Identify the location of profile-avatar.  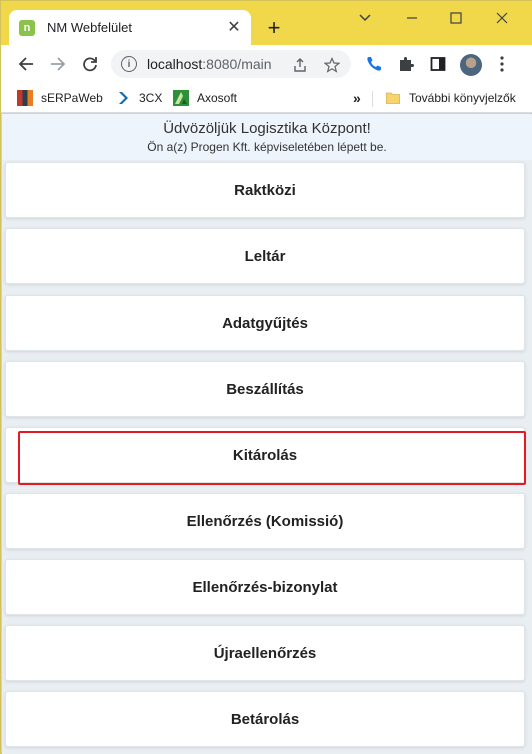
(471, 65).